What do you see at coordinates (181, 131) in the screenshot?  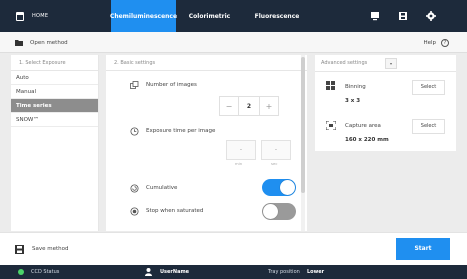 I see `exposure-time-label: Exposure time per image` at bounding box center [181, 131].